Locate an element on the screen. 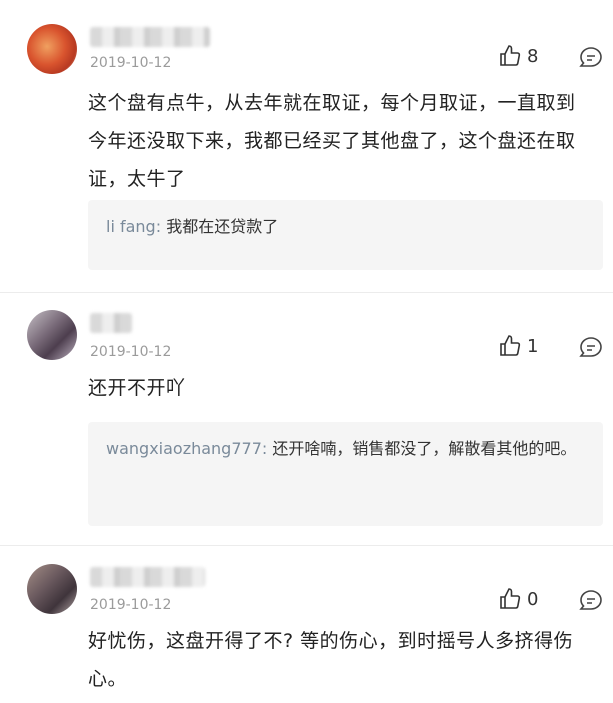 This screenshot has width=613, height=703. like-count: 1 is located at coordinates (533, 346).